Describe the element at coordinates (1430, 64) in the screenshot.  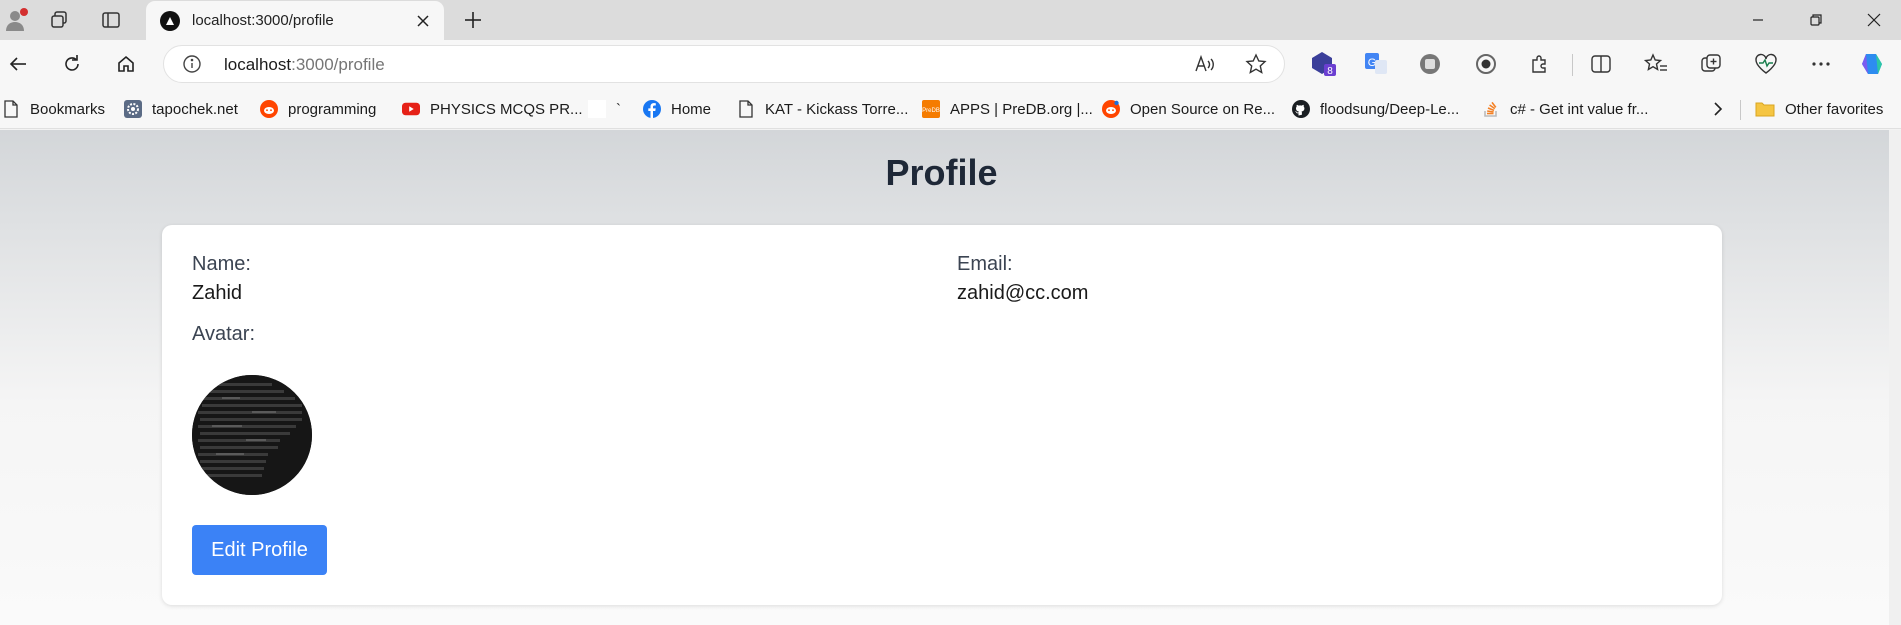
I see `extension-circle-icon` at that location.